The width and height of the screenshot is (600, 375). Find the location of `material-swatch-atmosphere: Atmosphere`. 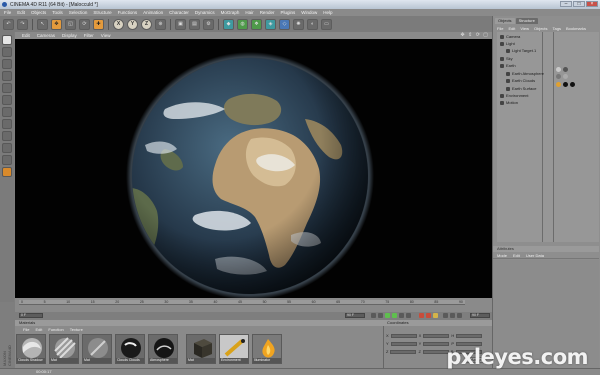

material-swatch-atmosphere: Atmosphere is located at coordinates (163, 349).